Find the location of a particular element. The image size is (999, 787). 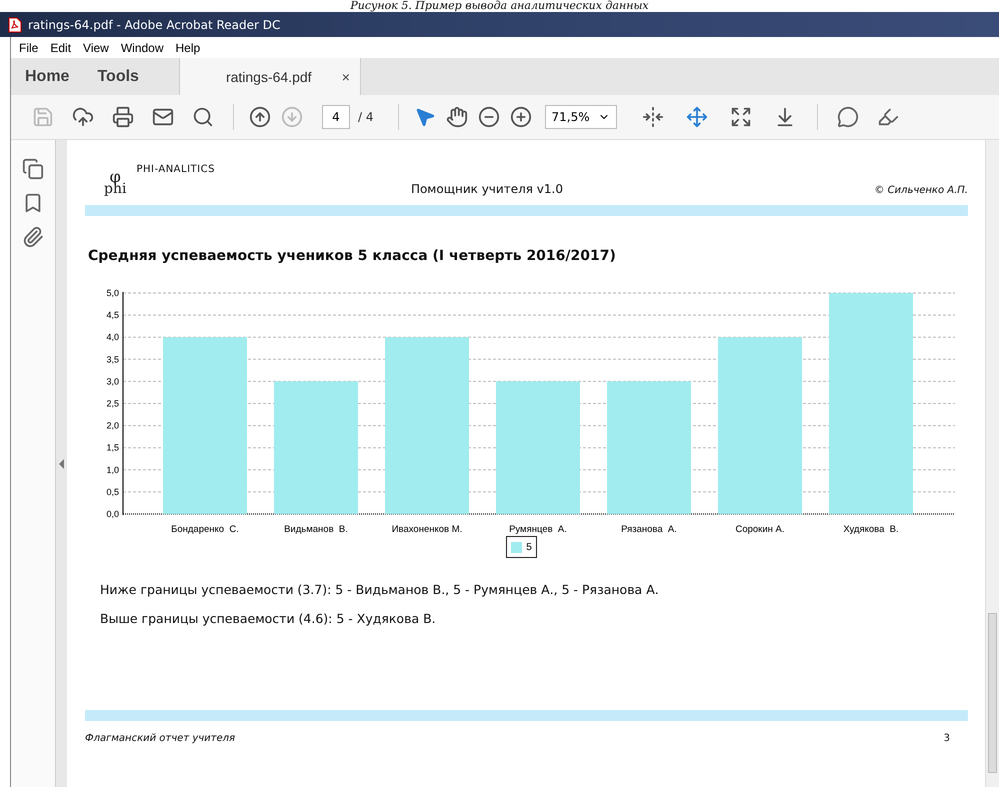

brand-name: PHI-ANALITICS is located at coordinates (175, 169).